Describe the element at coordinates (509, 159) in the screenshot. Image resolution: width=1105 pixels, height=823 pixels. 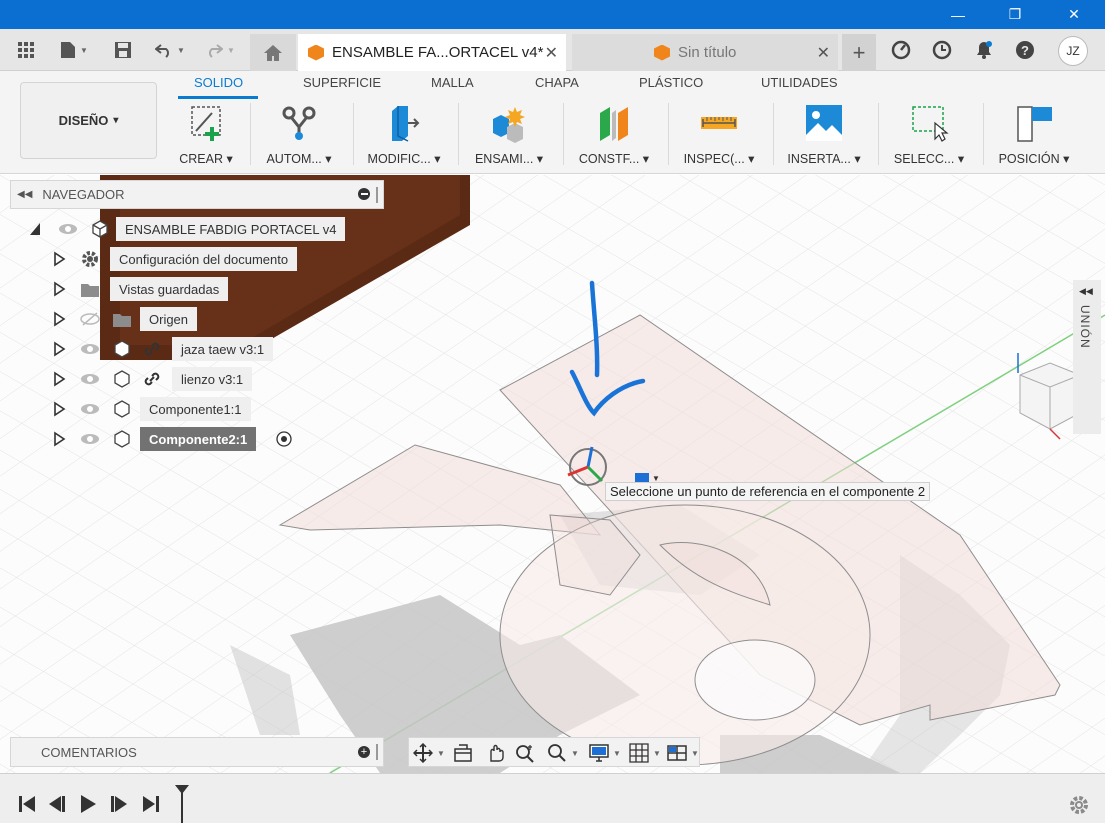
I see `assemble-group-label: ENSAMI... ▾` at that location.